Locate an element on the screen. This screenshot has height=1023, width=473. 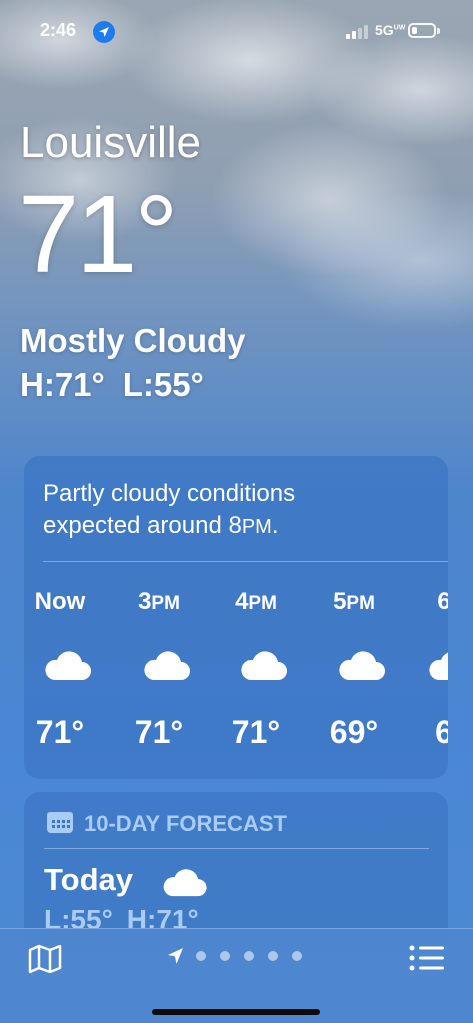
network-type: 5GUW is located at coordinates (390, 30).